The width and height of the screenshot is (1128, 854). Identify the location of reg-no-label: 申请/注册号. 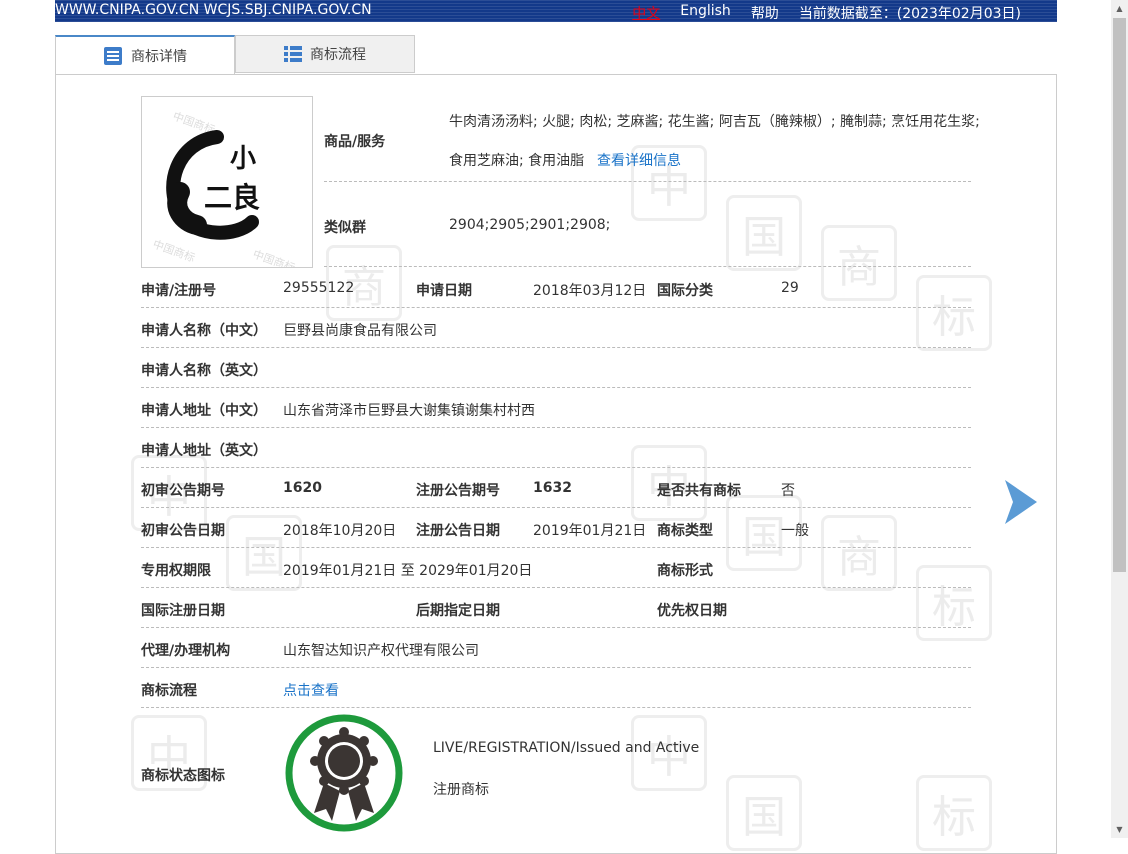
(179, 291).